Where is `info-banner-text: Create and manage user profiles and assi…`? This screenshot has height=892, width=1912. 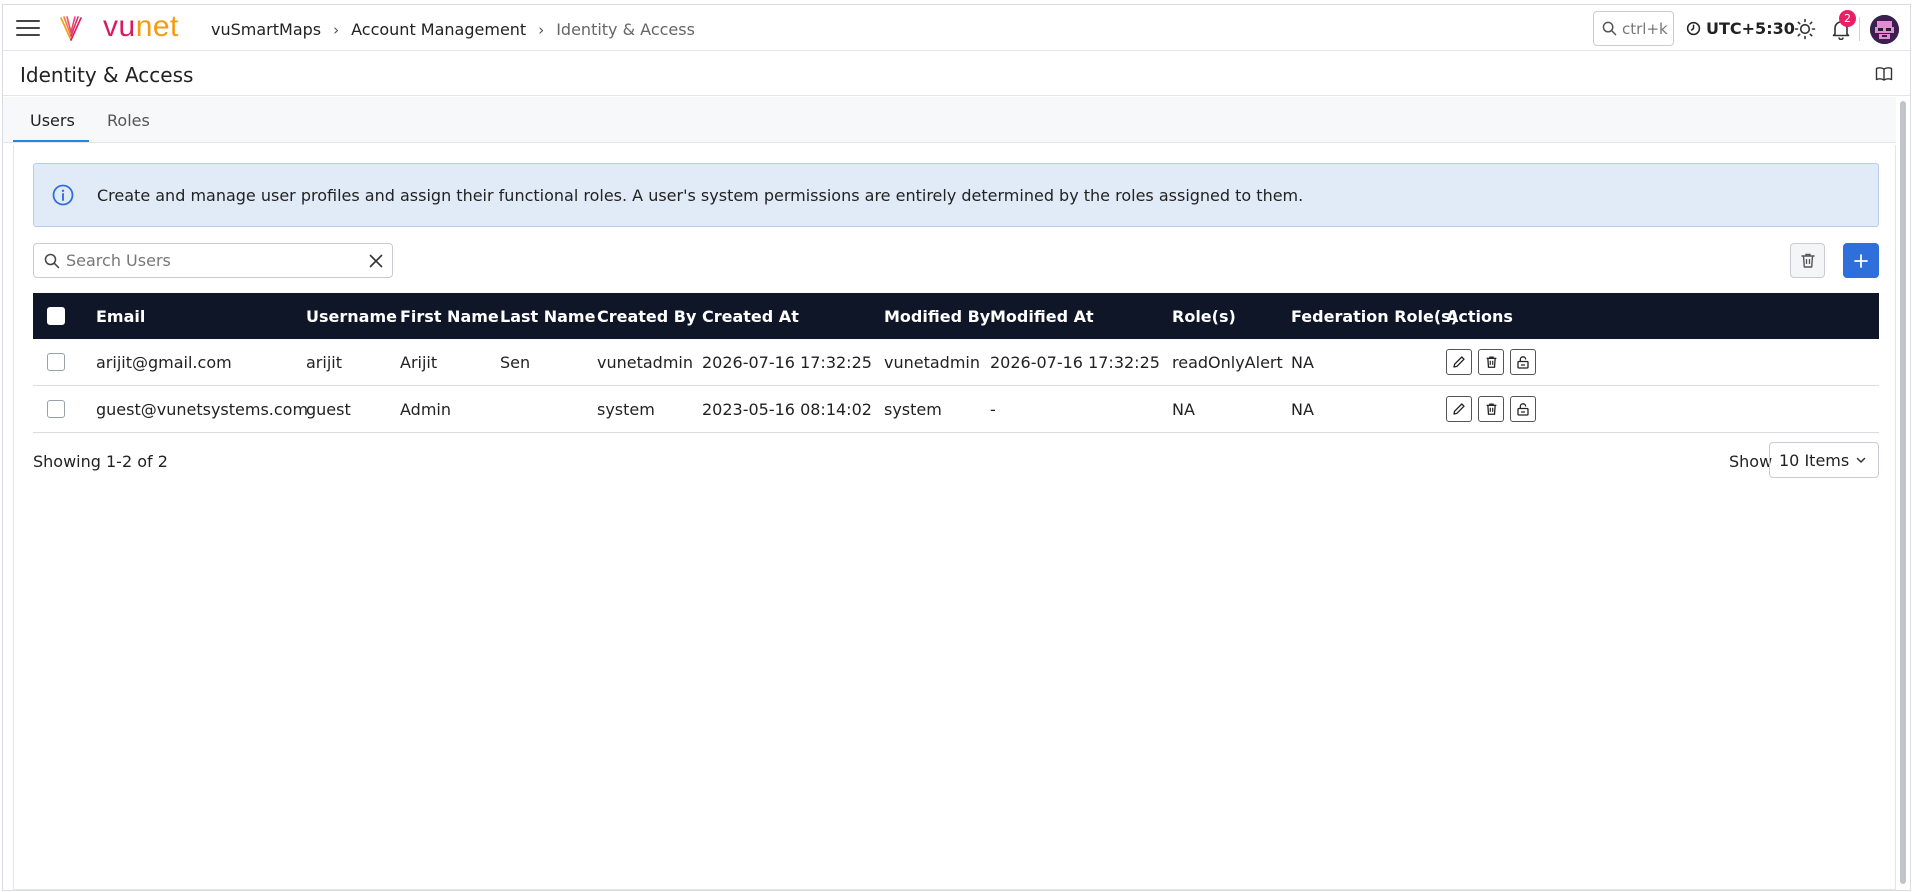 info-banner-text: Create and manage user profiles and assi… is located at coordinates (700, 195).